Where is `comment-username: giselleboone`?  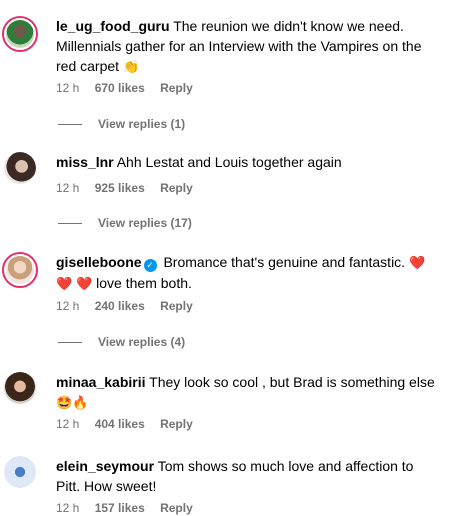 comment-username: giselleboone is located at coordinates (99, 262).